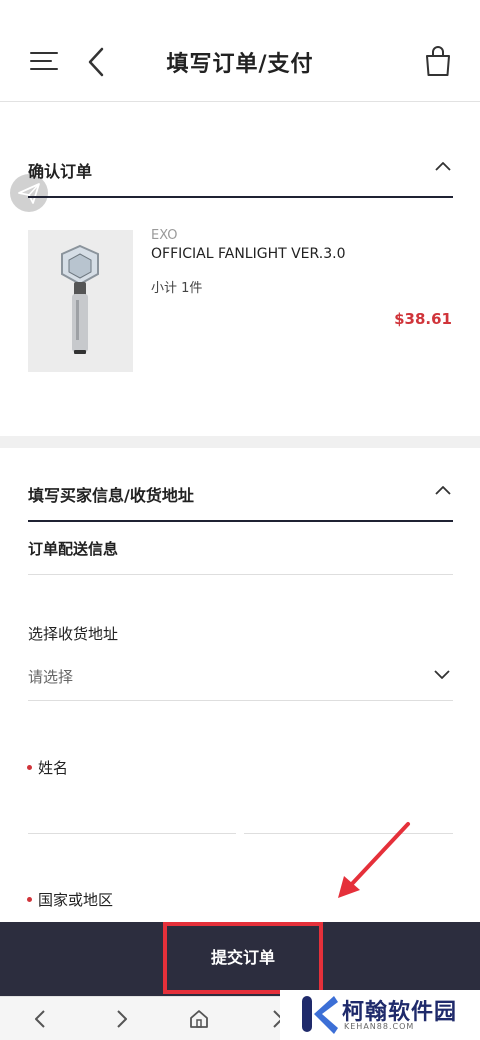  I want to click on buyer-section-title: 填写买家信息/收货地址, so click(111, 495).